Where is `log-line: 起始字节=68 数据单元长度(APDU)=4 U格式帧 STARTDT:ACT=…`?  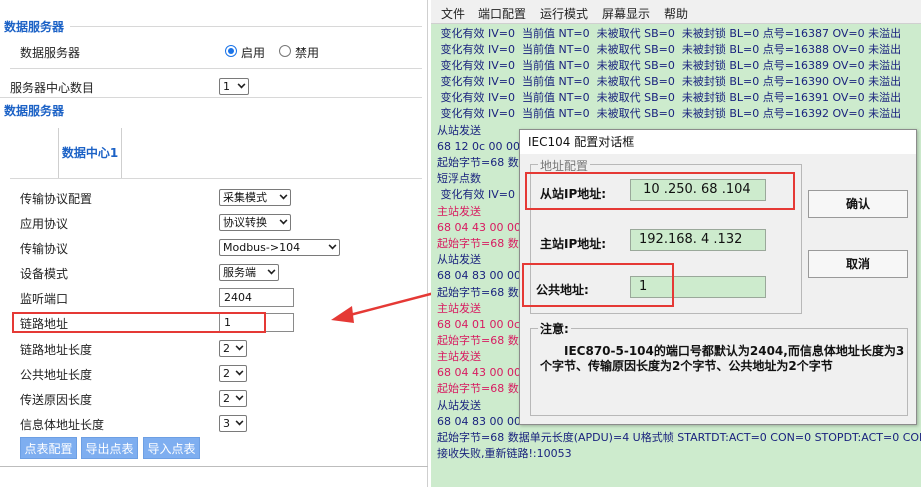 log-line: 起始字节=68 数据单元长度(APDU)=4 U格式帧 STARTDT:ACT=… is located at coordinates (679, 437).